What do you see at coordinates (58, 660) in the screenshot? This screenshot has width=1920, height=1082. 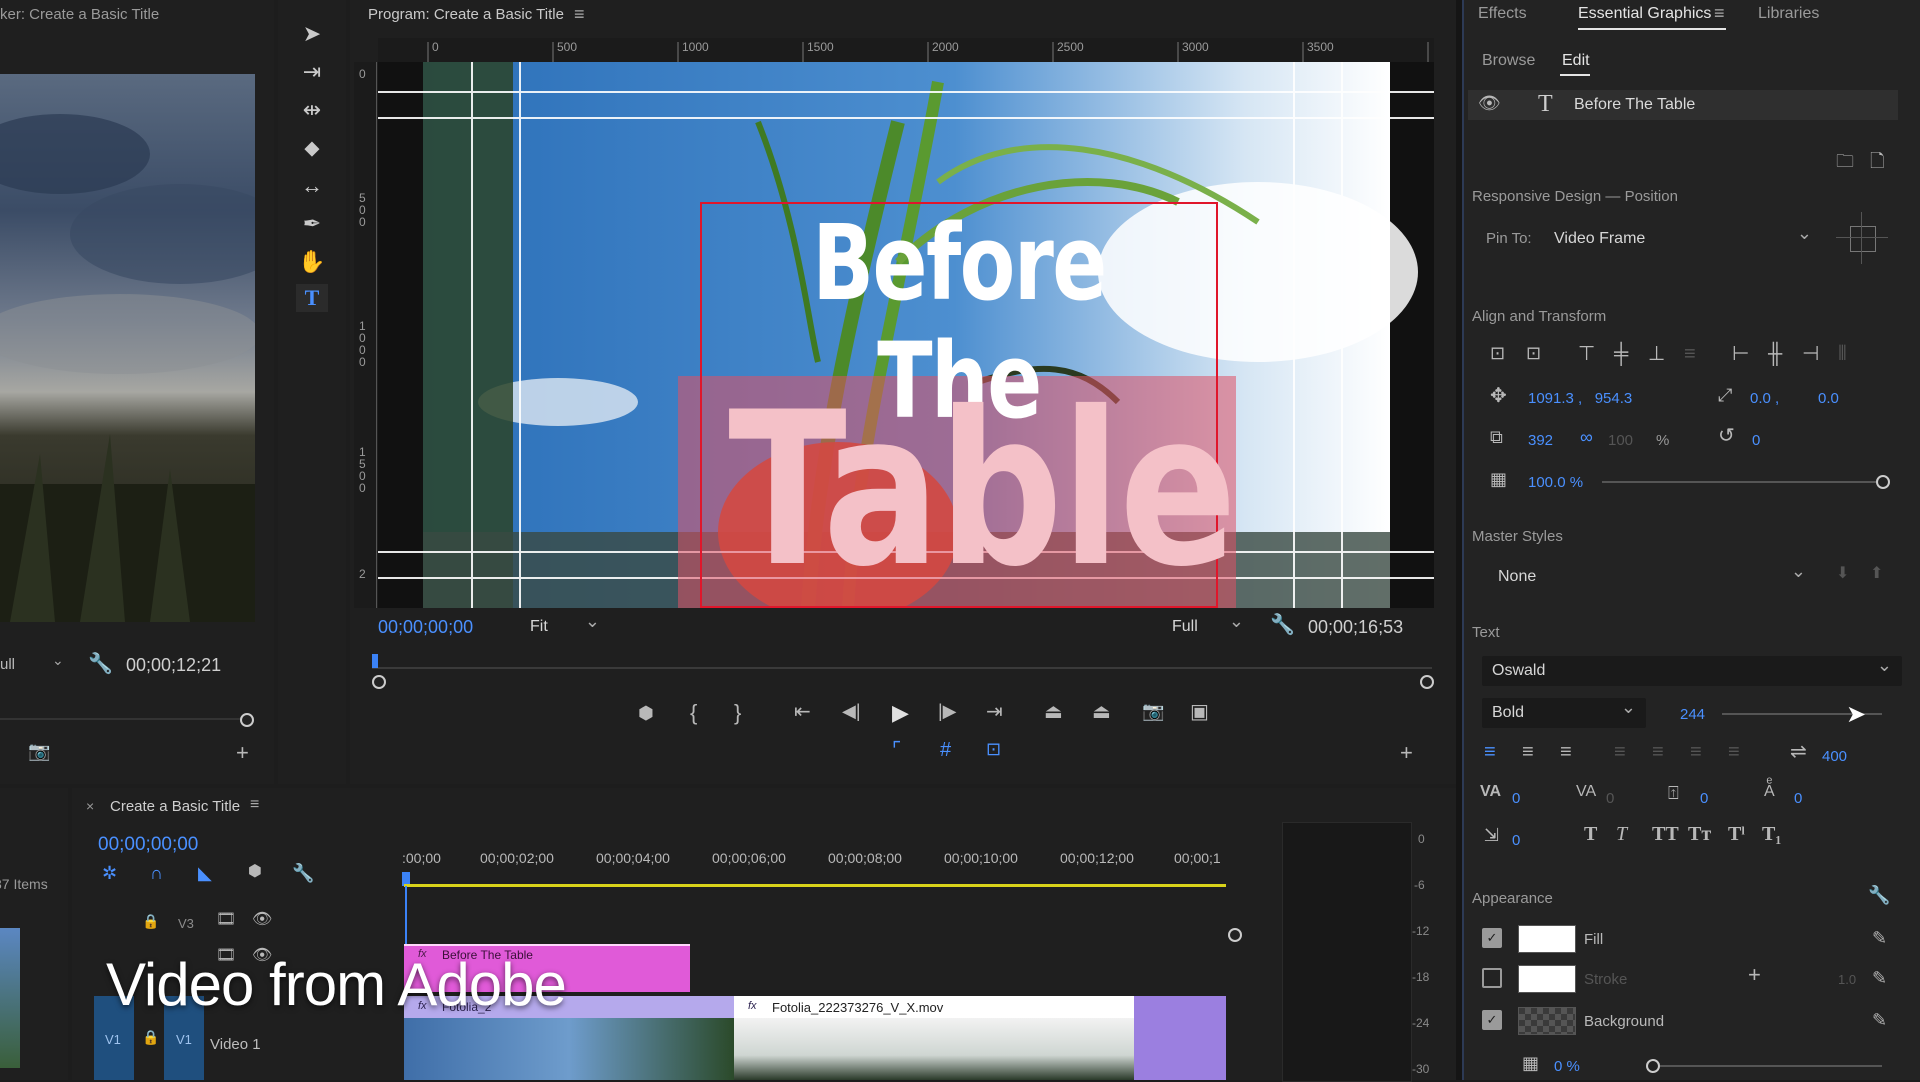 I see `source-quality-chevron-icon: ⌄` at bounding box center [58, 660].